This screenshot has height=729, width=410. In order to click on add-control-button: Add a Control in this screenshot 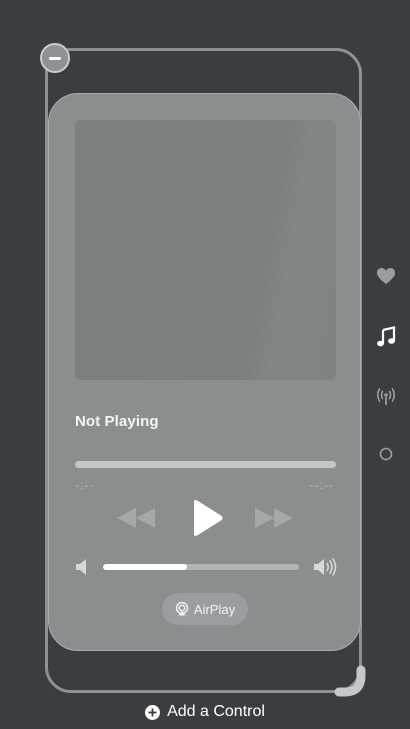, I will do `click(205, 712)`.